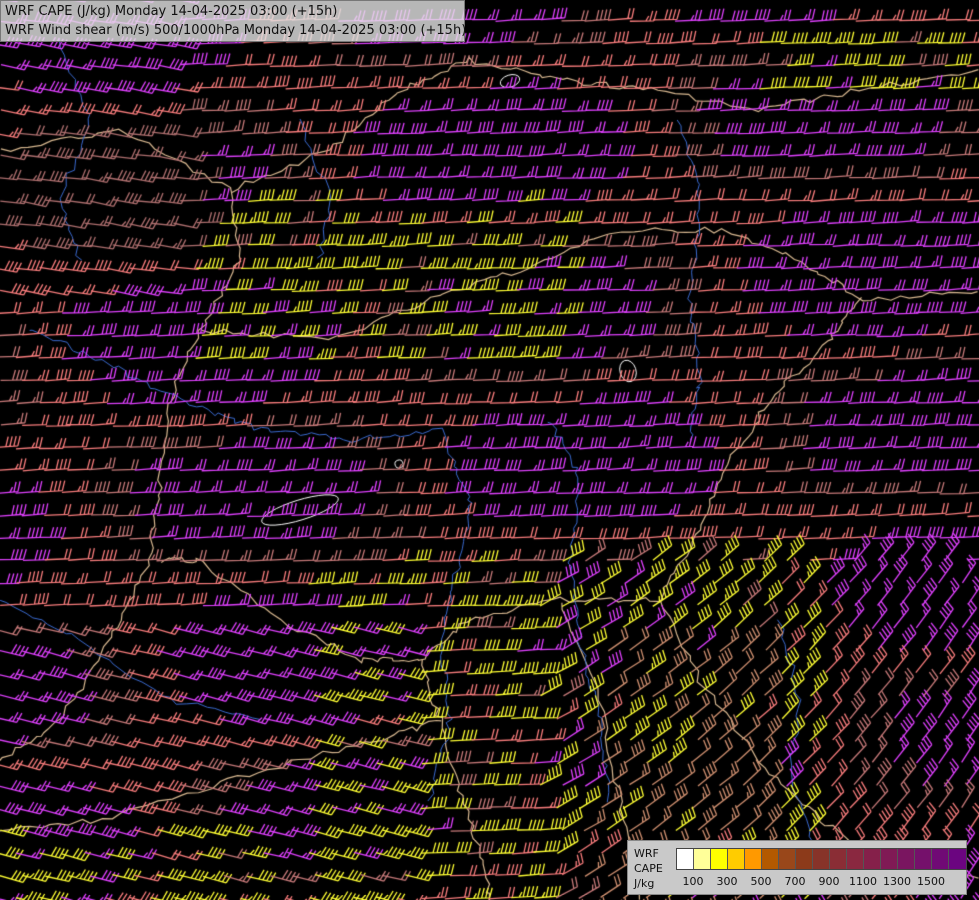  What do you see at coordinates (693, 881) in the screenshot?
I see `legend-tick-label: 100` at bounding box center [693, 881].